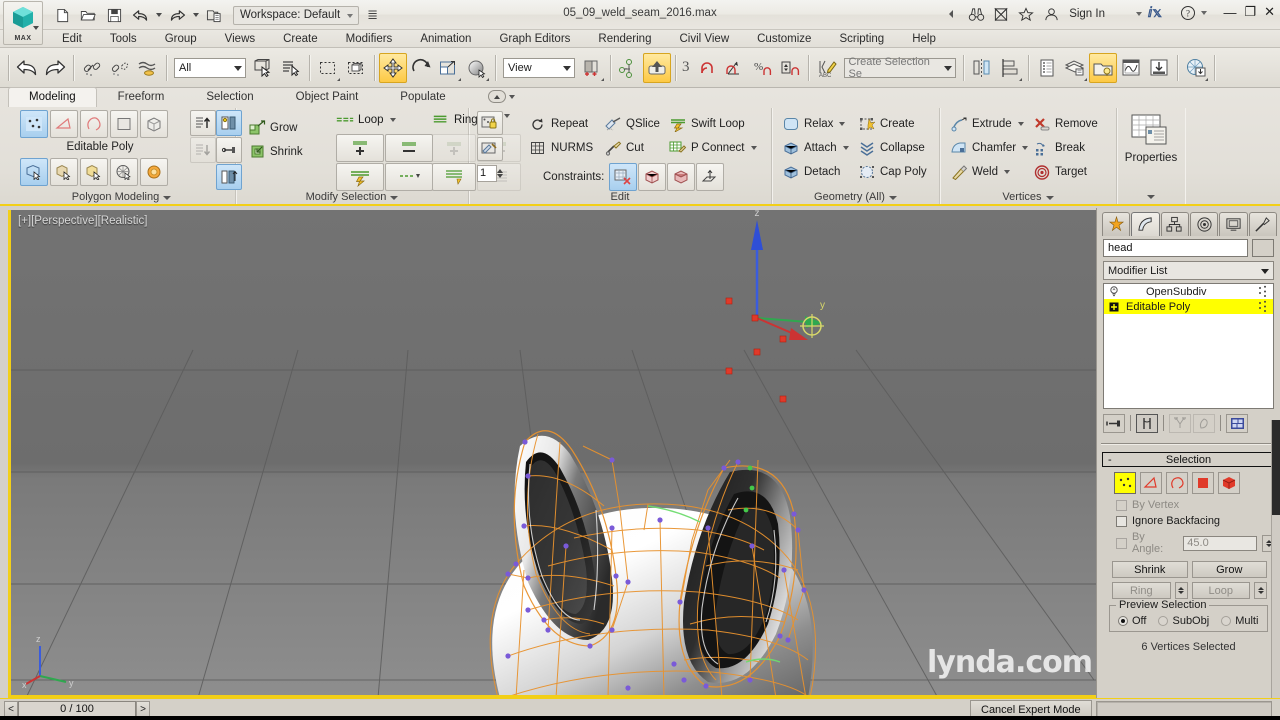  Describe the element at coordinates (1269, 12) in the screenshot. I see `close-button: ✕` at that location.